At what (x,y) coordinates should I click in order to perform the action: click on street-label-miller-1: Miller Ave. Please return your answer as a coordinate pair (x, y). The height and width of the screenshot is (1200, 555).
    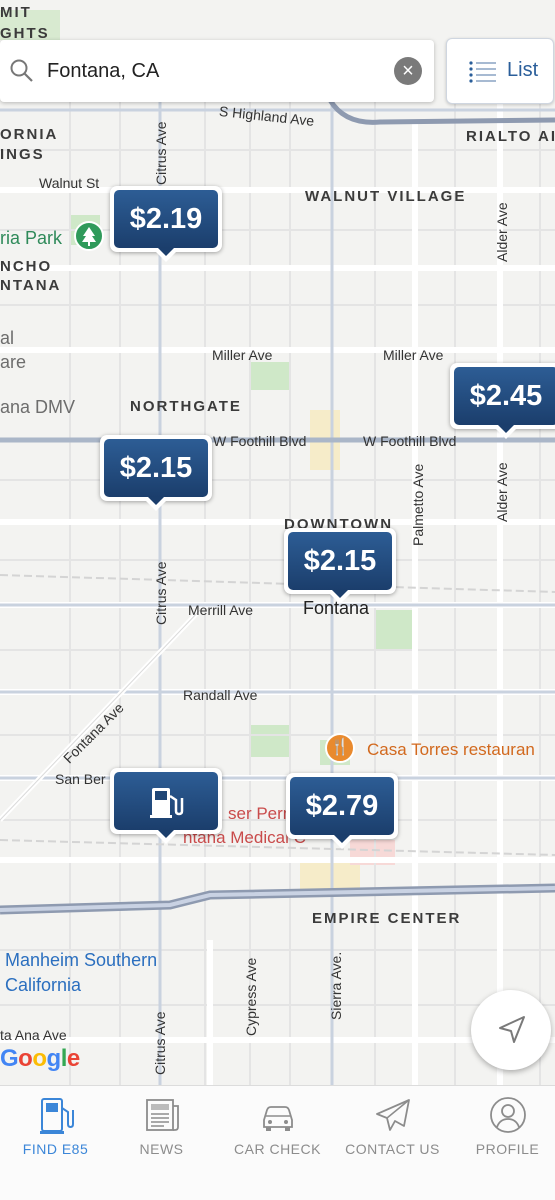
    Looking at the image, I should click on (242, 355).